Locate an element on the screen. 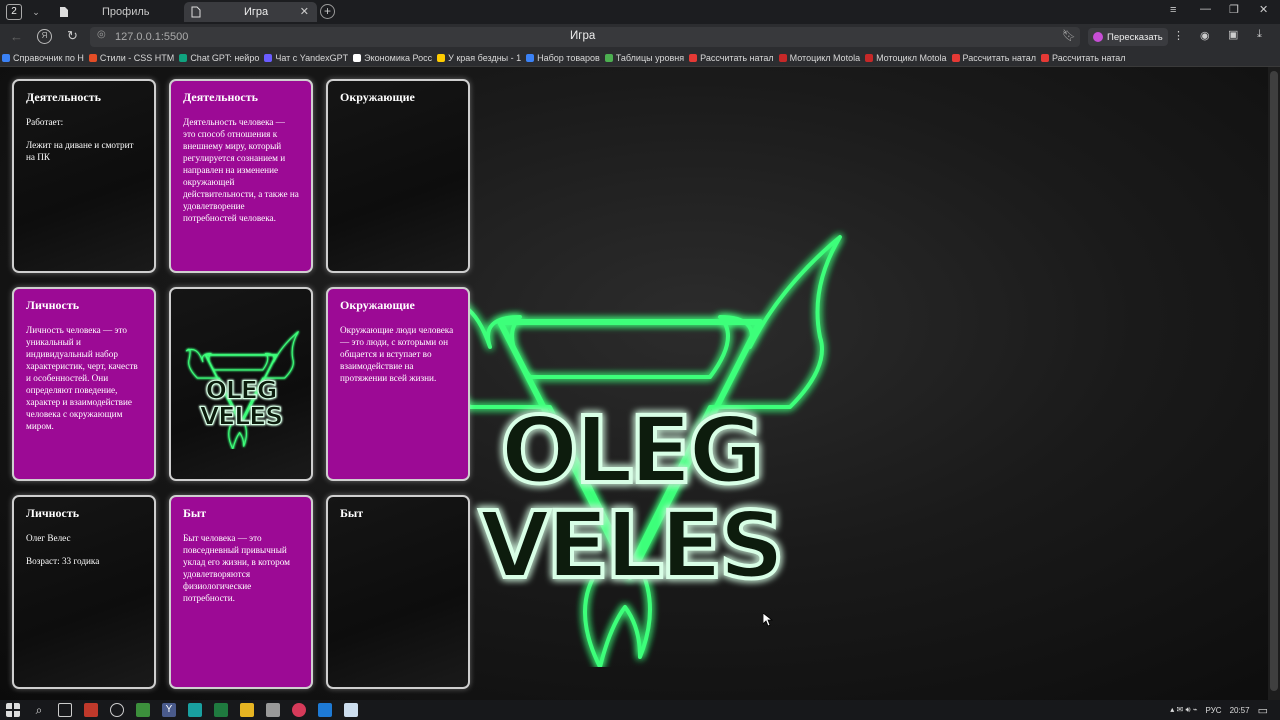 The height and width of the screenshot is (720, 1280). tab-menu-icon: ≡ is located at coordinates (1173, 10).